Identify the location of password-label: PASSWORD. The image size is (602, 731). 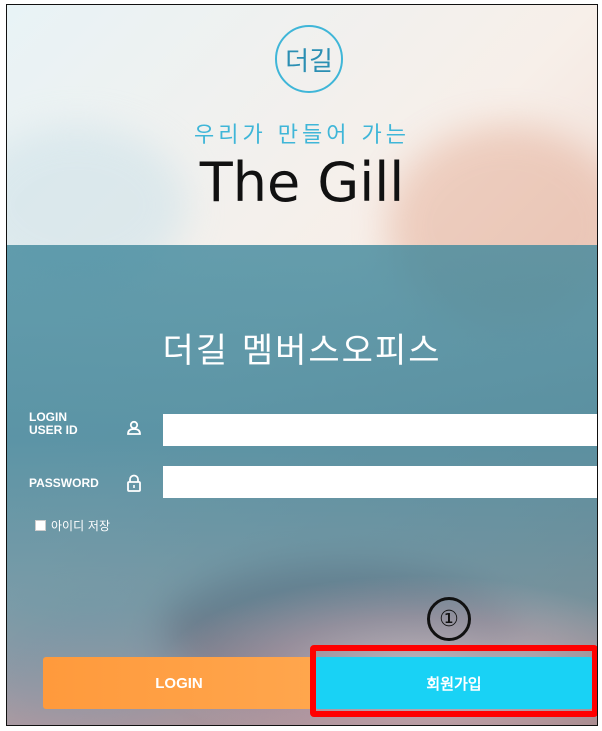
(64, 483).